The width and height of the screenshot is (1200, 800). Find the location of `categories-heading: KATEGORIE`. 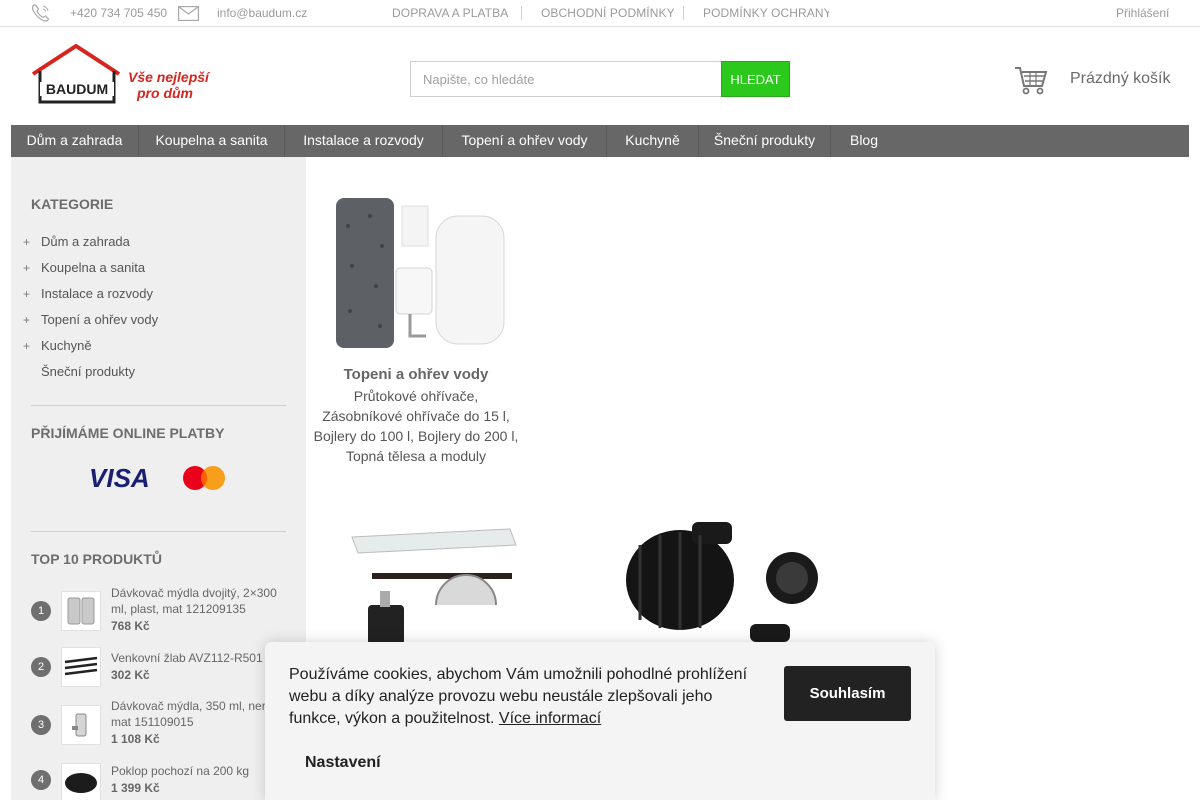

categories-heading: KATEGORIE is located at coordinates (72, 204).